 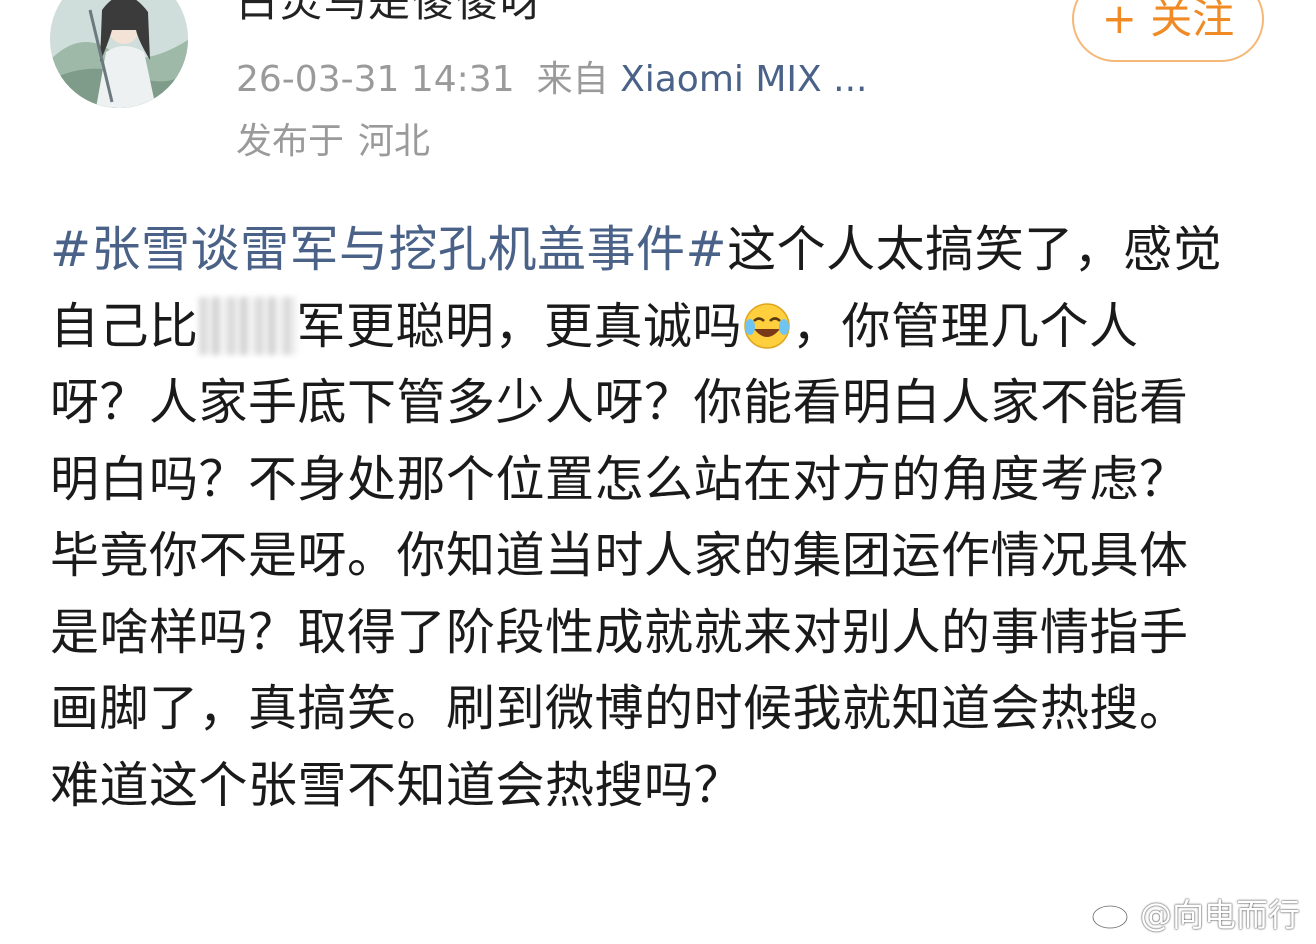 I want to click on location-prefix: 发布于, so click(x=290, y=141).